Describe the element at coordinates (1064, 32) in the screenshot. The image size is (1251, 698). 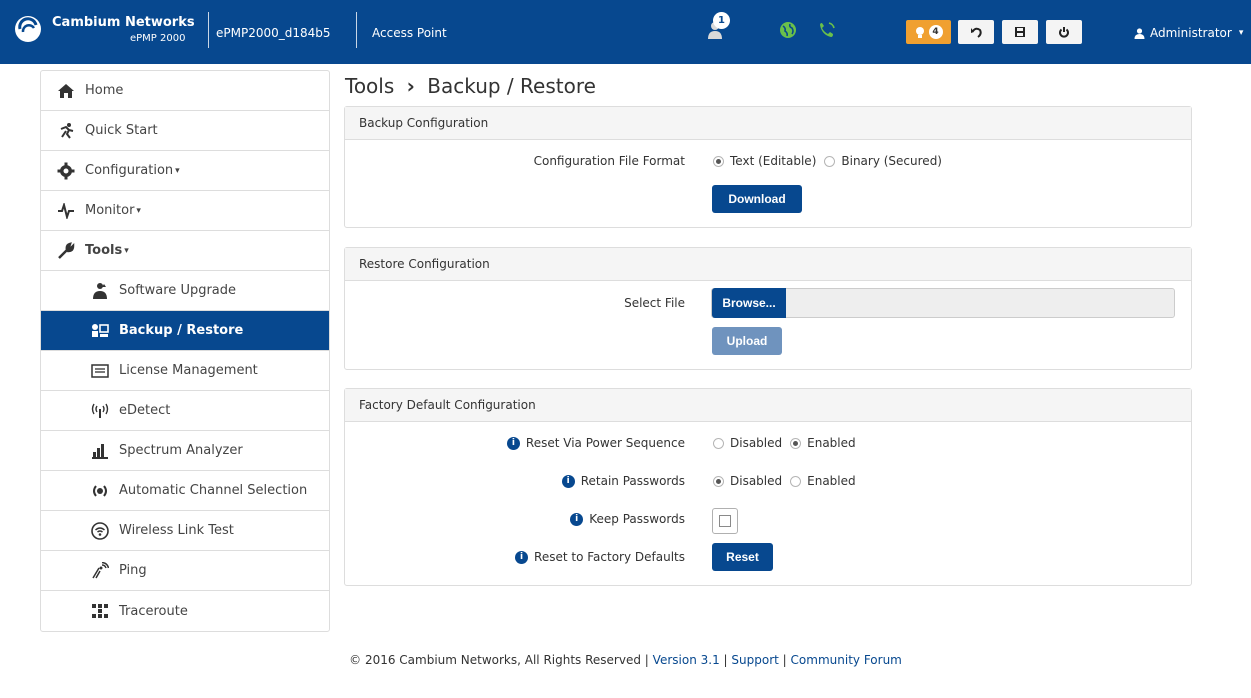
I see `reboot-button` at that location.